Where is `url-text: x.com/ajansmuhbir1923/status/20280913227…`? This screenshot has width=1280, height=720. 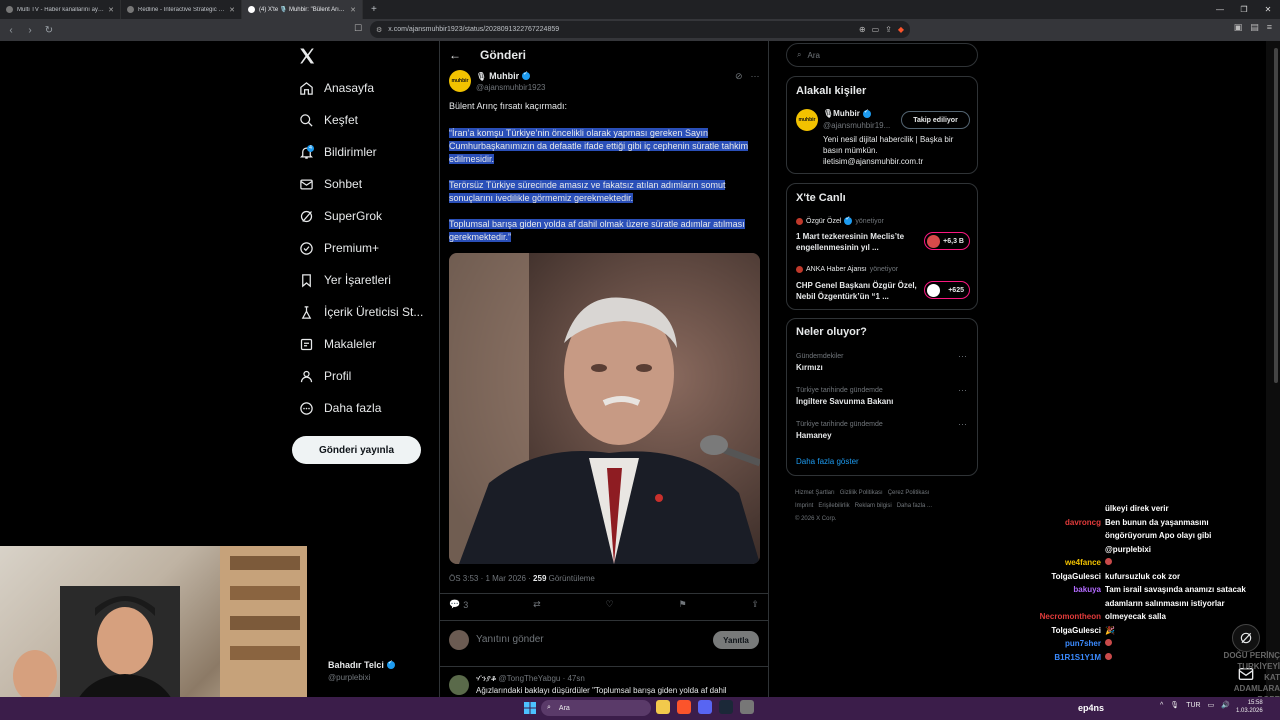 url-text: x.com/ajansmuhbir1923/status/20280913227… is located at coordinates (474, 29).